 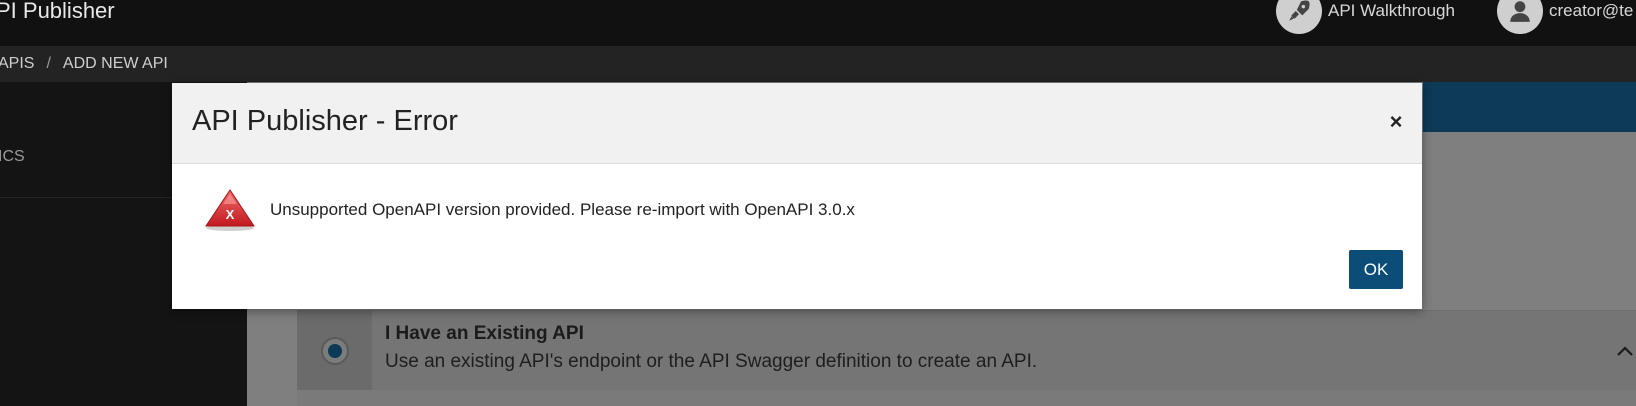 I want to click on api-walkthrough-label: API Walkthrough, so click(x=1391, y=10).